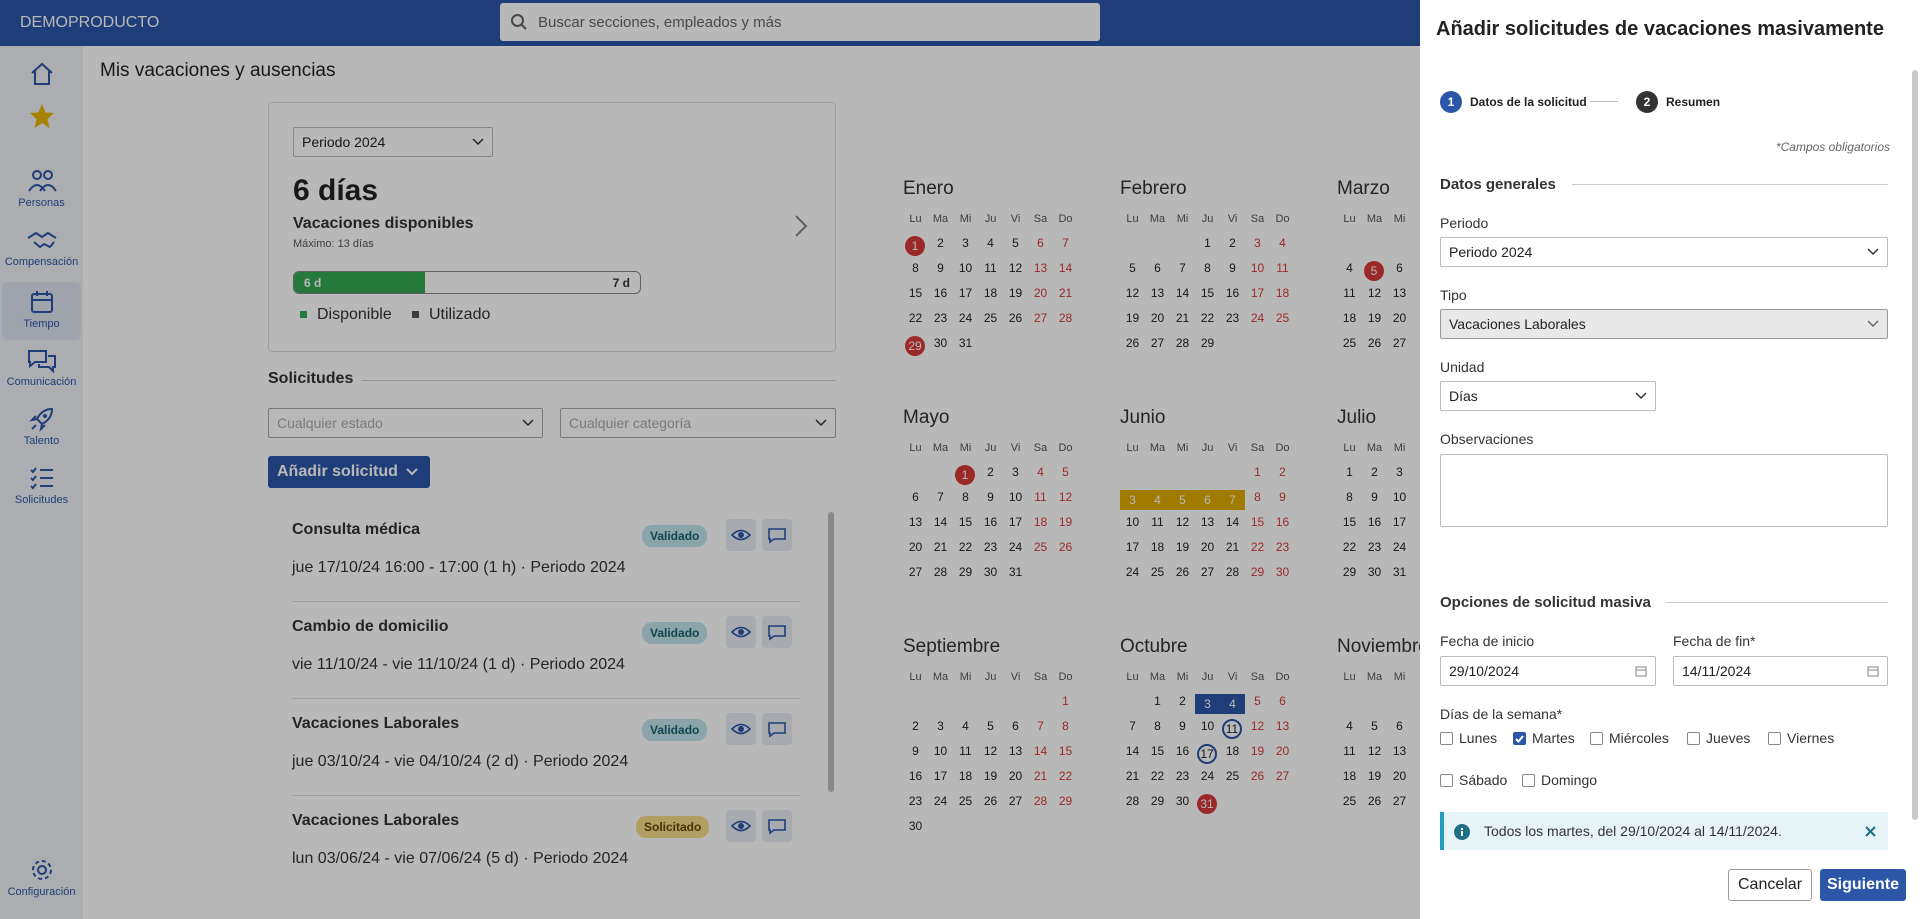 The width and height of the screenshot is (1920, 919). What do you see at coordinates (1559, 780) in the screenshot?
I see `weekday-checkbox-domingo: Domingo` at bounding box center [1559, 780].